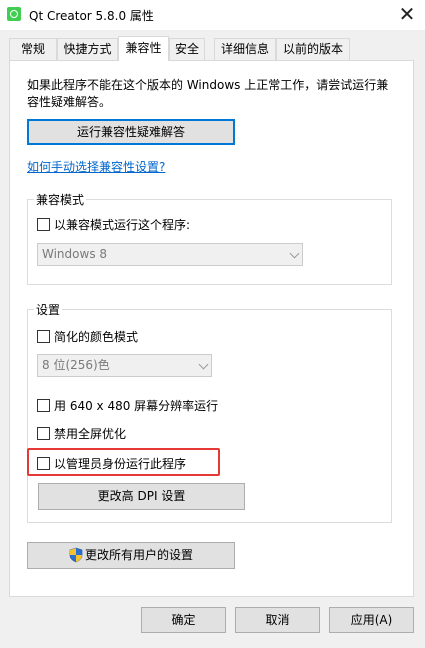 The height and width of the screenshot is (648, 425). What do you see at coordinates (48, 309) in the screenshot?
I see `settings-legend: 设置` at bounding box center [48, 309].